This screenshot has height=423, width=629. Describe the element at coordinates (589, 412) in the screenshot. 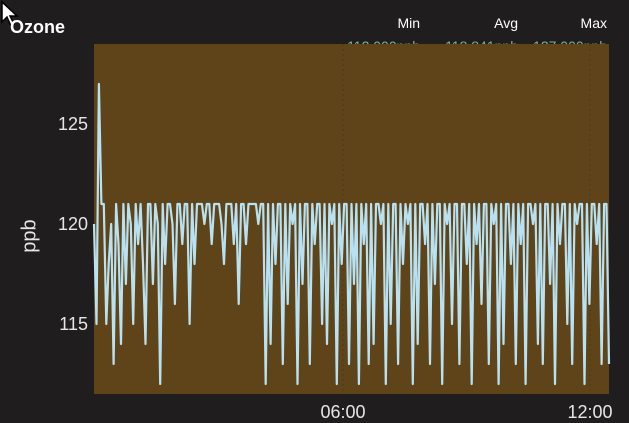

I see `x-tick-label: 12:00` at that location.